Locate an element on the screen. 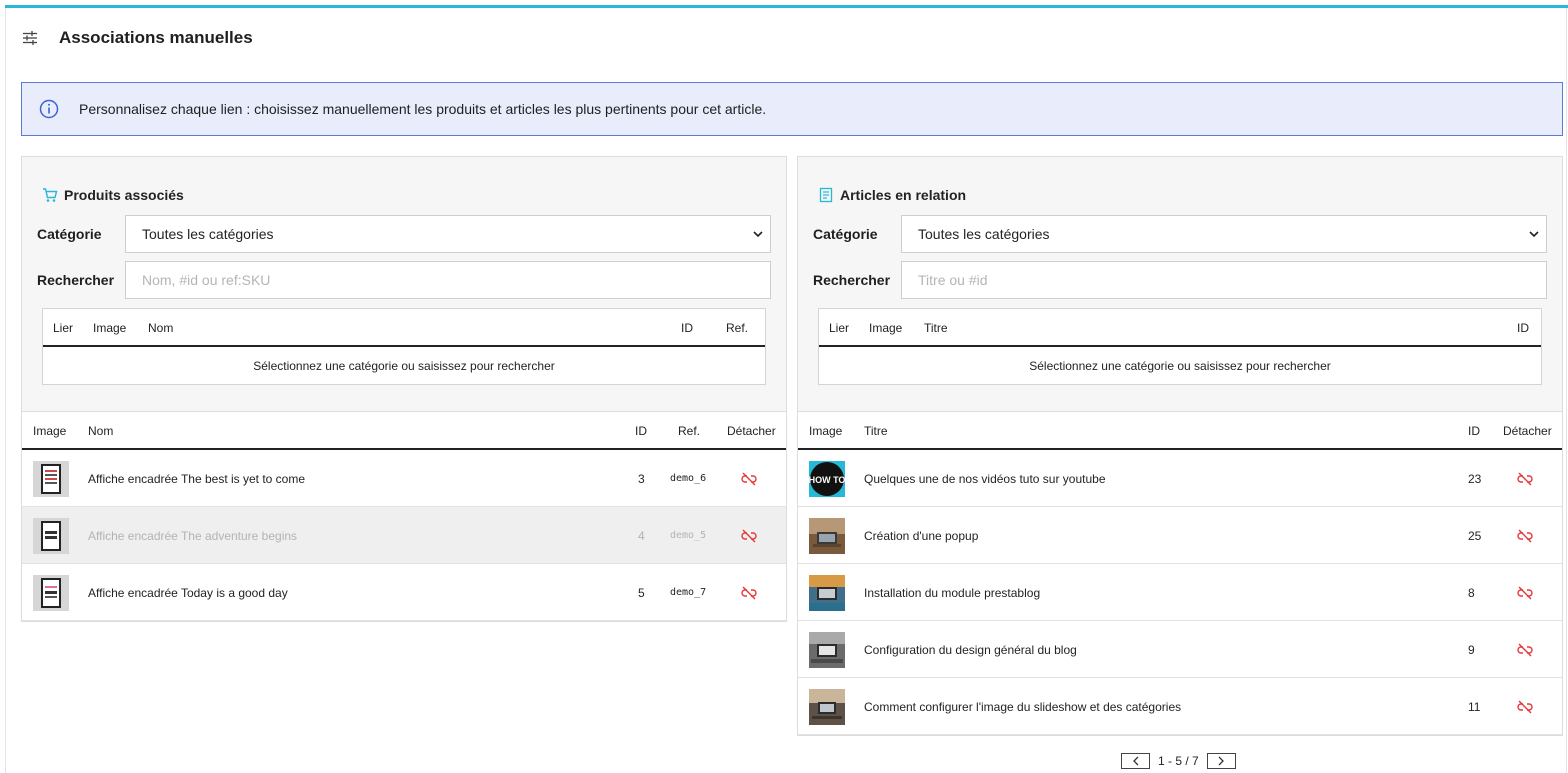 The width and height of the screenshot is (1568, 773). products-category-value: Toutes les catégories is located at coordinates (208, 234).